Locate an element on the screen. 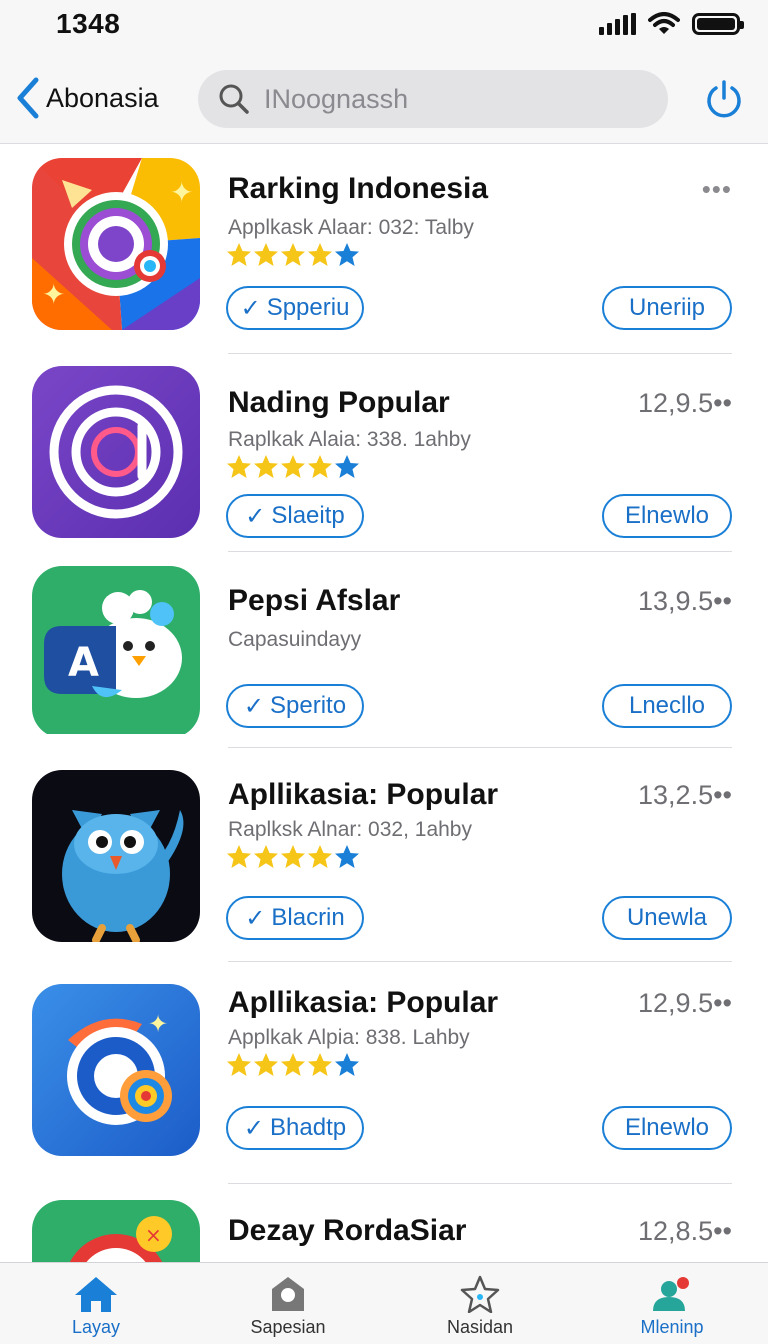 The width and height of the screenshot is (768, 1344). power-icon is located at coordinates (724, 99).